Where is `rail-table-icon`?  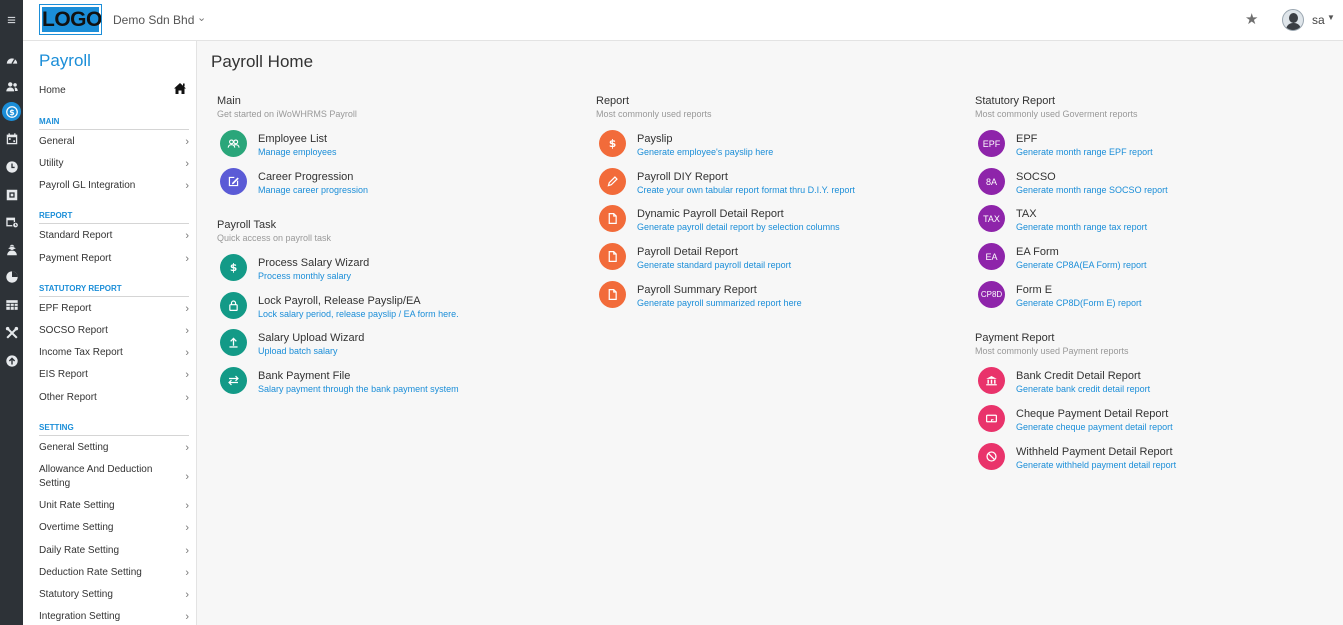 rail-table-icon is located at coordinates (11, 304).